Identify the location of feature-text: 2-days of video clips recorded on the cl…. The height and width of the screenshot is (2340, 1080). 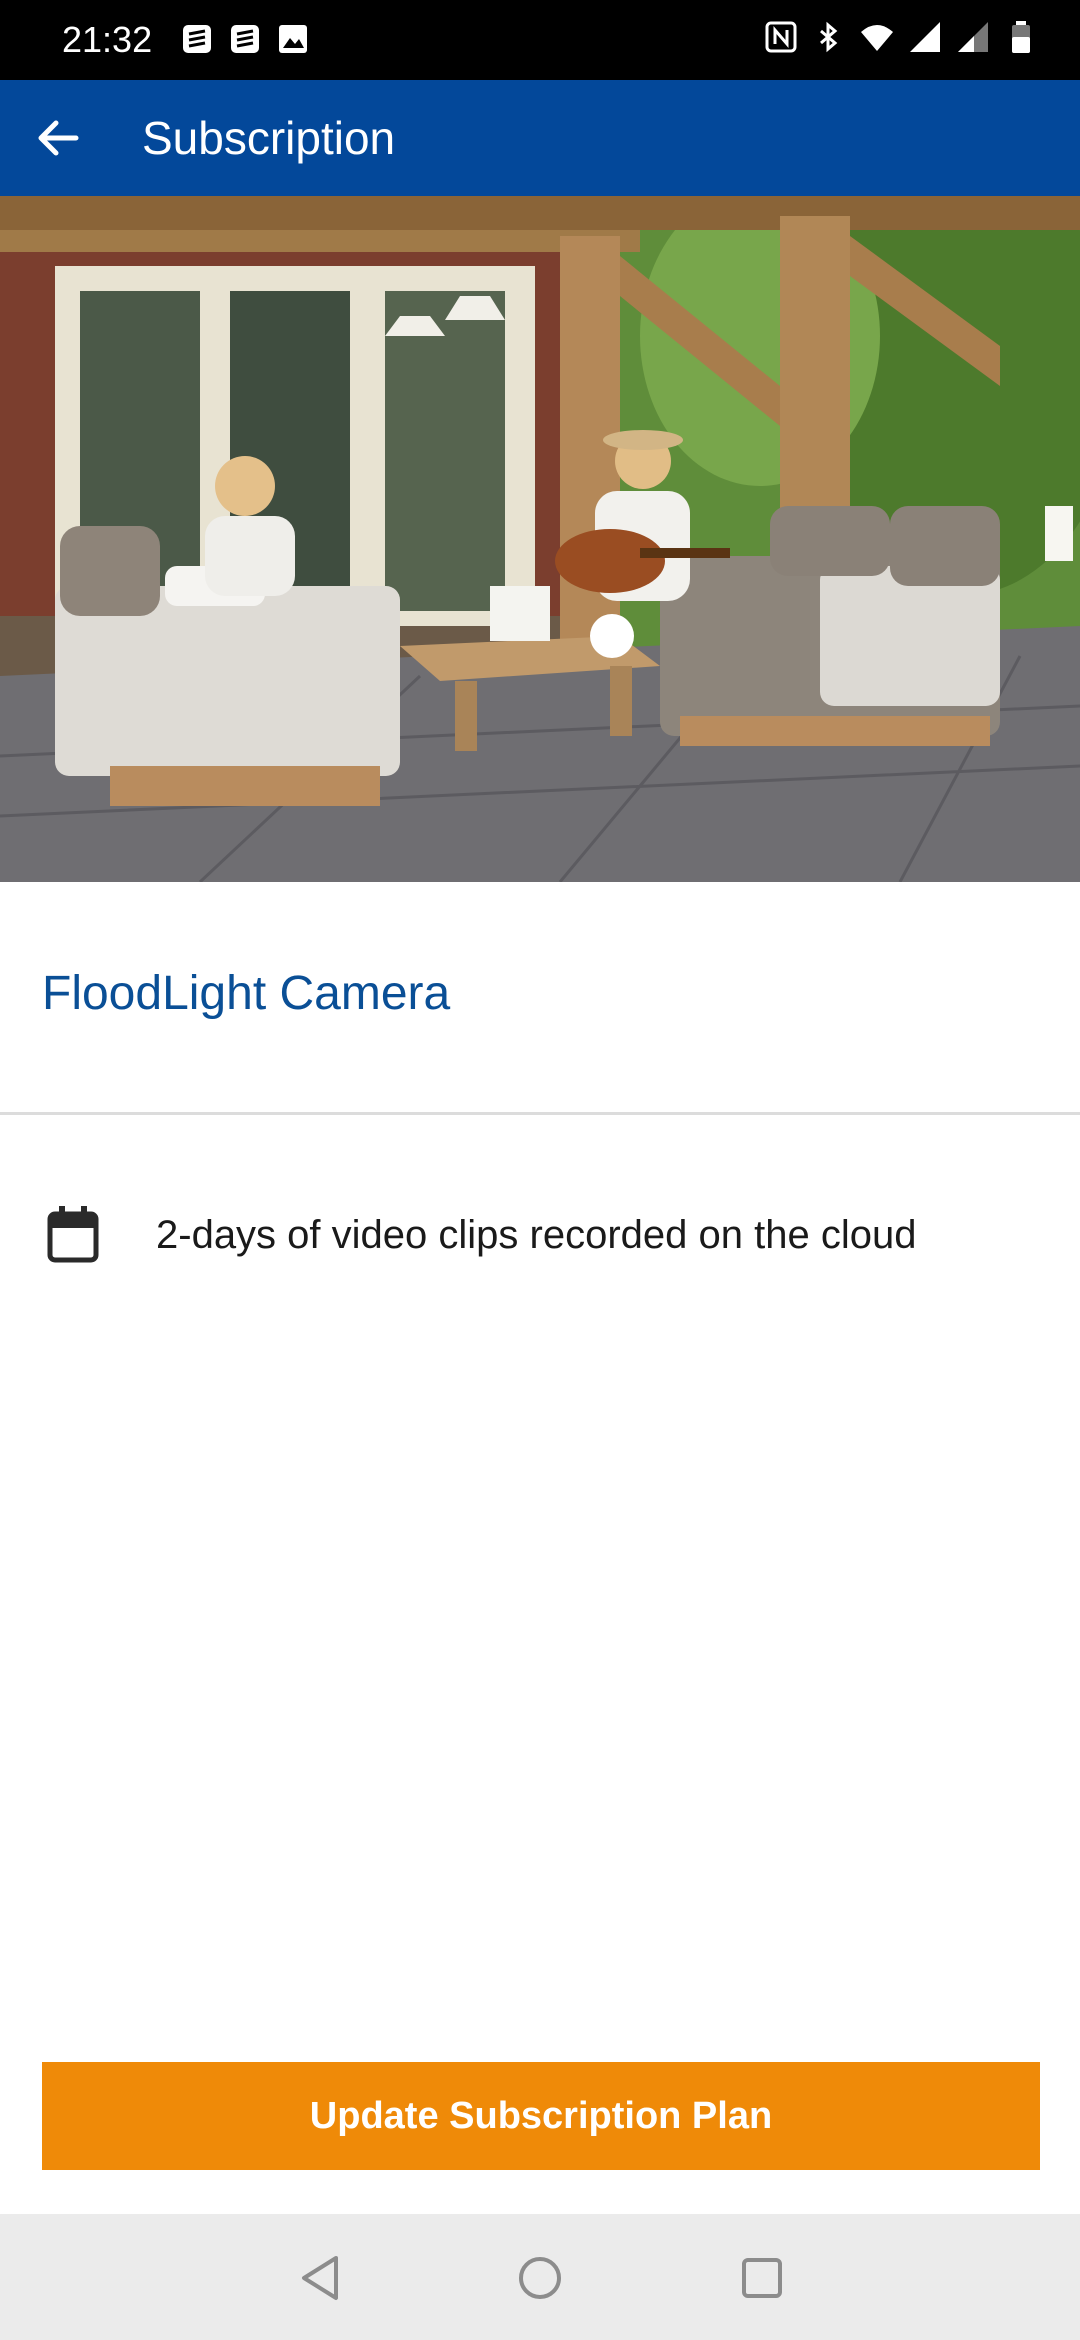
(536, 1235).